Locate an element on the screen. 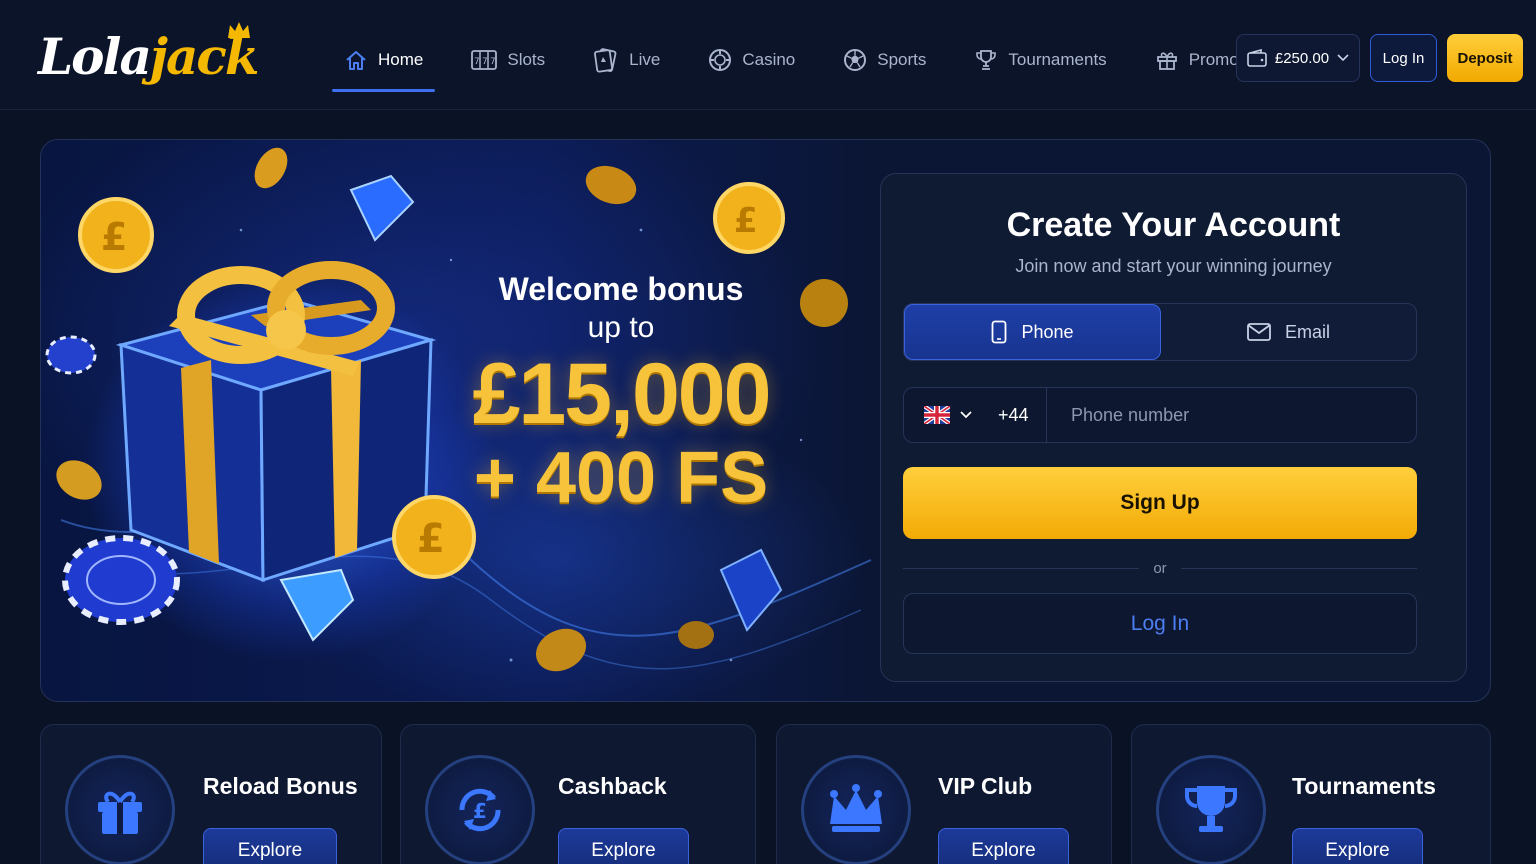  phone-field: +44 is located at coordinates (1160, 415).